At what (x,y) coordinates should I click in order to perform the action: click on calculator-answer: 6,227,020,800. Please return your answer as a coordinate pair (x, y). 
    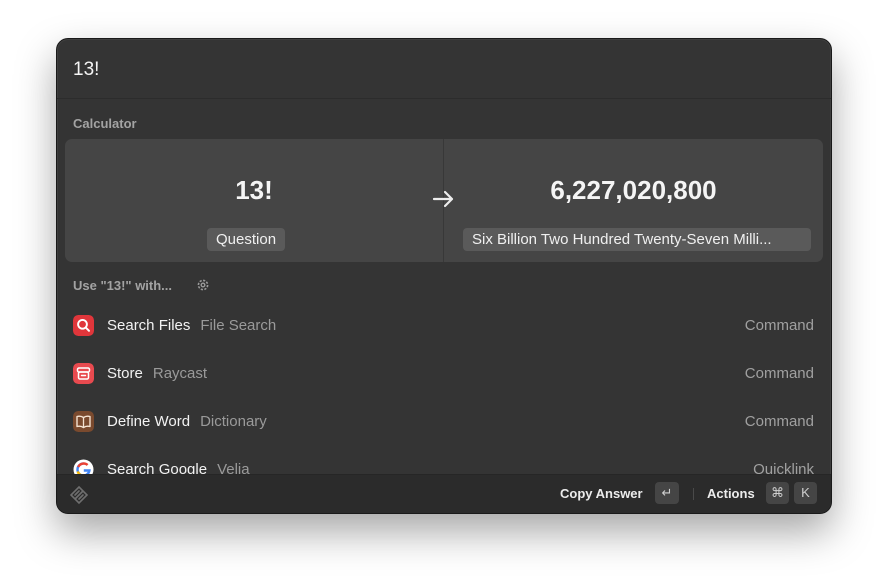
    Looking at the image, I should click on (633, 190).